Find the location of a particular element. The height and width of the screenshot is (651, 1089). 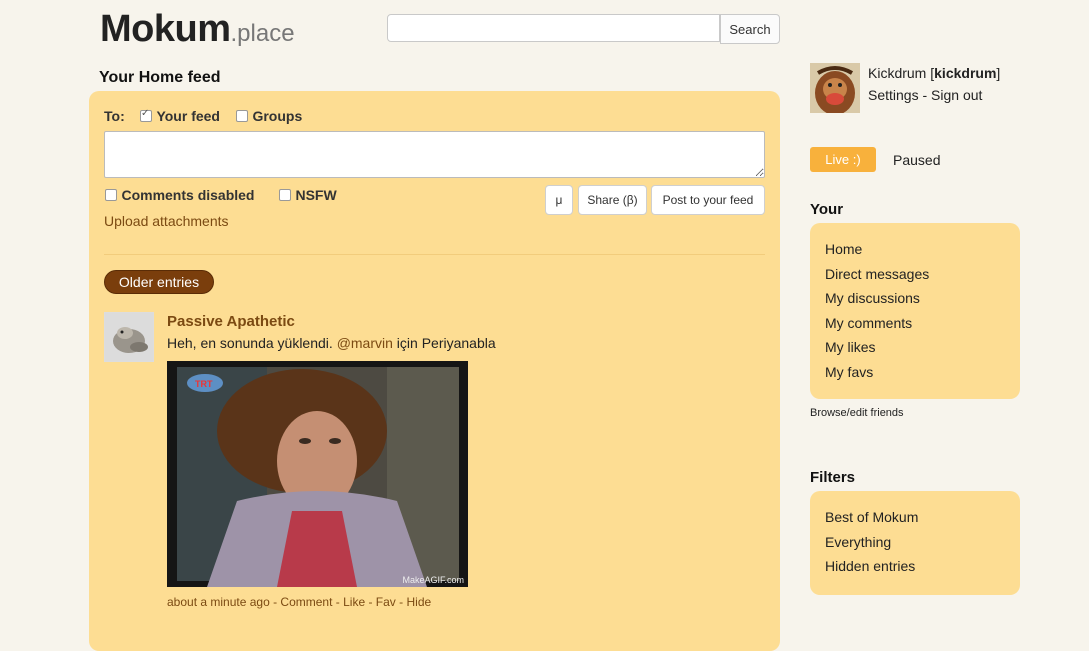

svg-text: TRT is located at coordinates (204, 384).